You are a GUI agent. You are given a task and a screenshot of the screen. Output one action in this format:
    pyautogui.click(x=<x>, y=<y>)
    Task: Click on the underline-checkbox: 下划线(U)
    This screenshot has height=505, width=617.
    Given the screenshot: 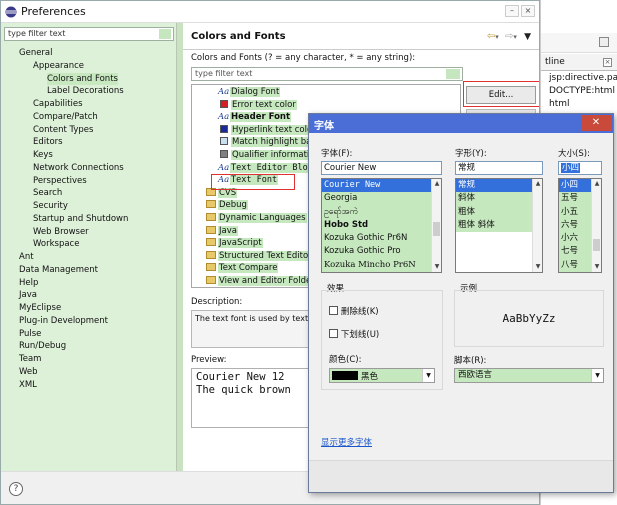 What is the action you would take?
    pyautogui.click(x=354, y=334)
    